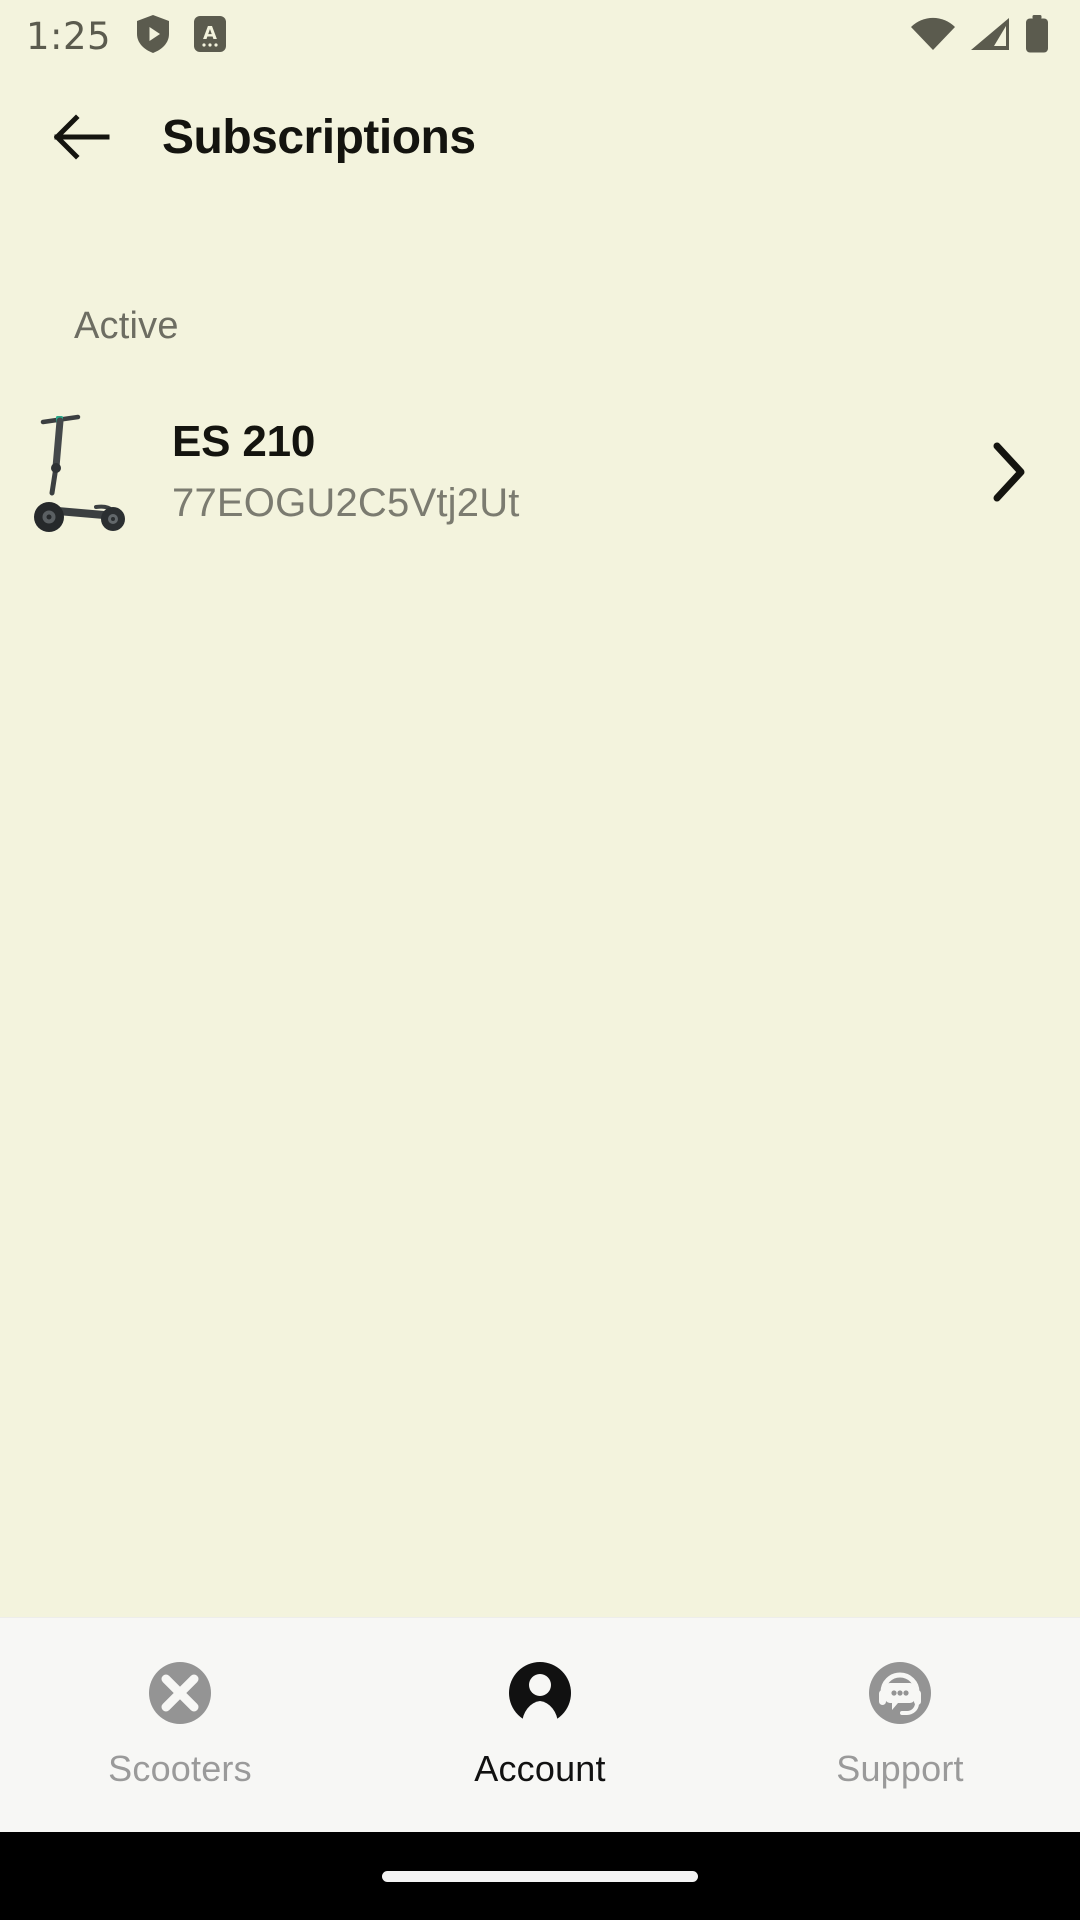  Describe the element at coordinates (540, 1768) in the screenshot. I see `nav-label-account: Account` at that location.